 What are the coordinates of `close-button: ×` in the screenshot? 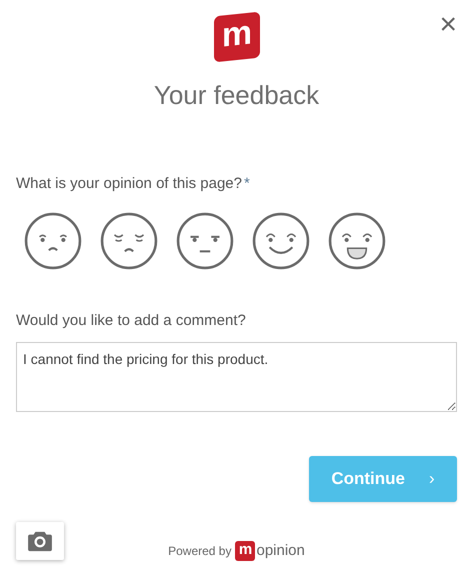 It's located at (448, 25).